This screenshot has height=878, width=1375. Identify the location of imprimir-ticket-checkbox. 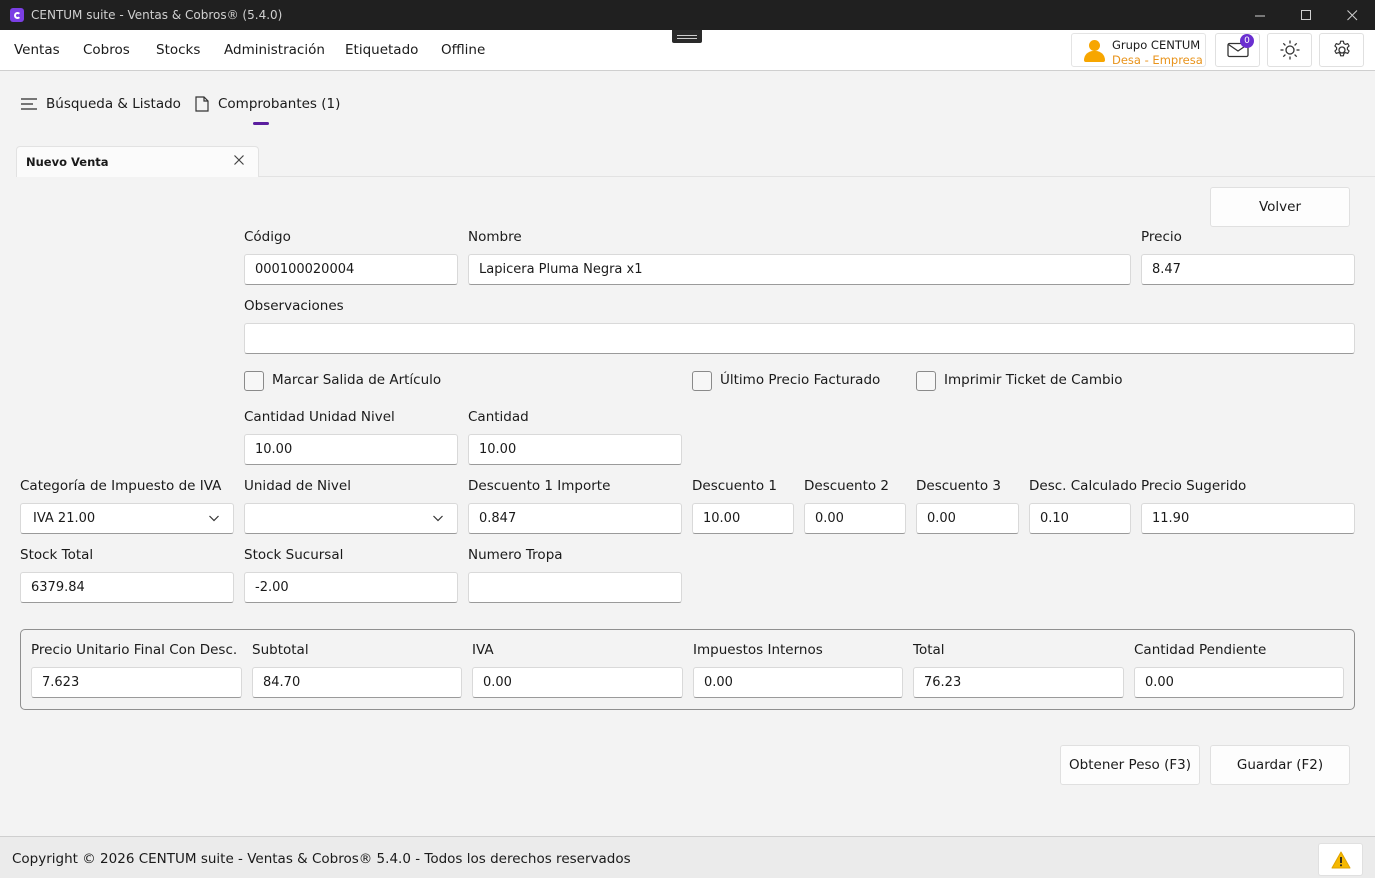
(926, 381).